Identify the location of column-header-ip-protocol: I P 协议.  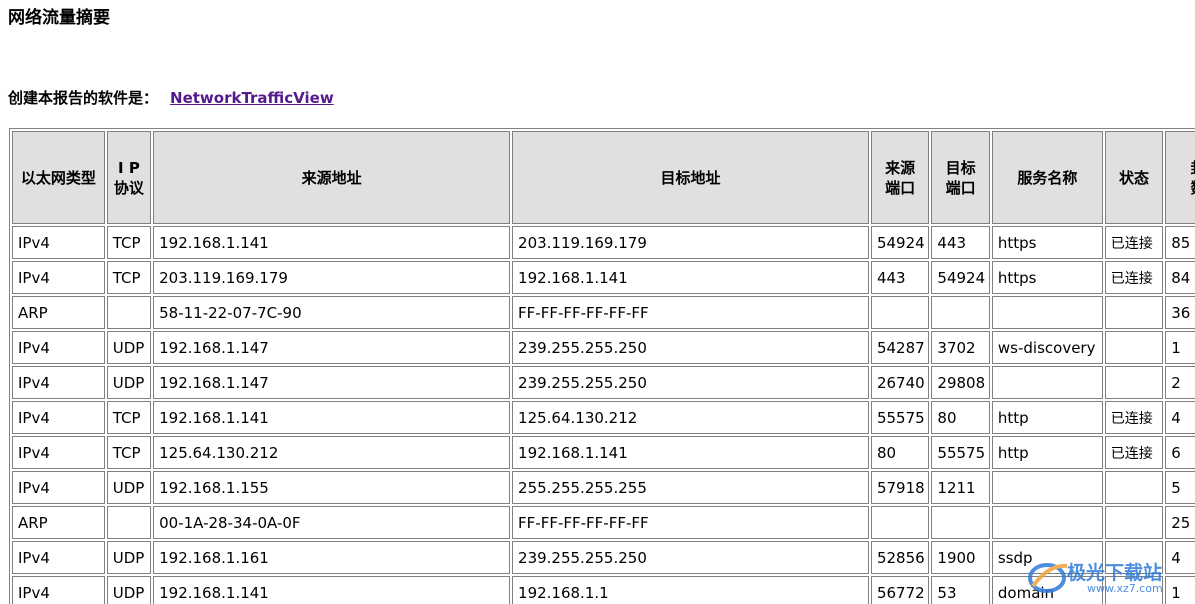
(129, 177).